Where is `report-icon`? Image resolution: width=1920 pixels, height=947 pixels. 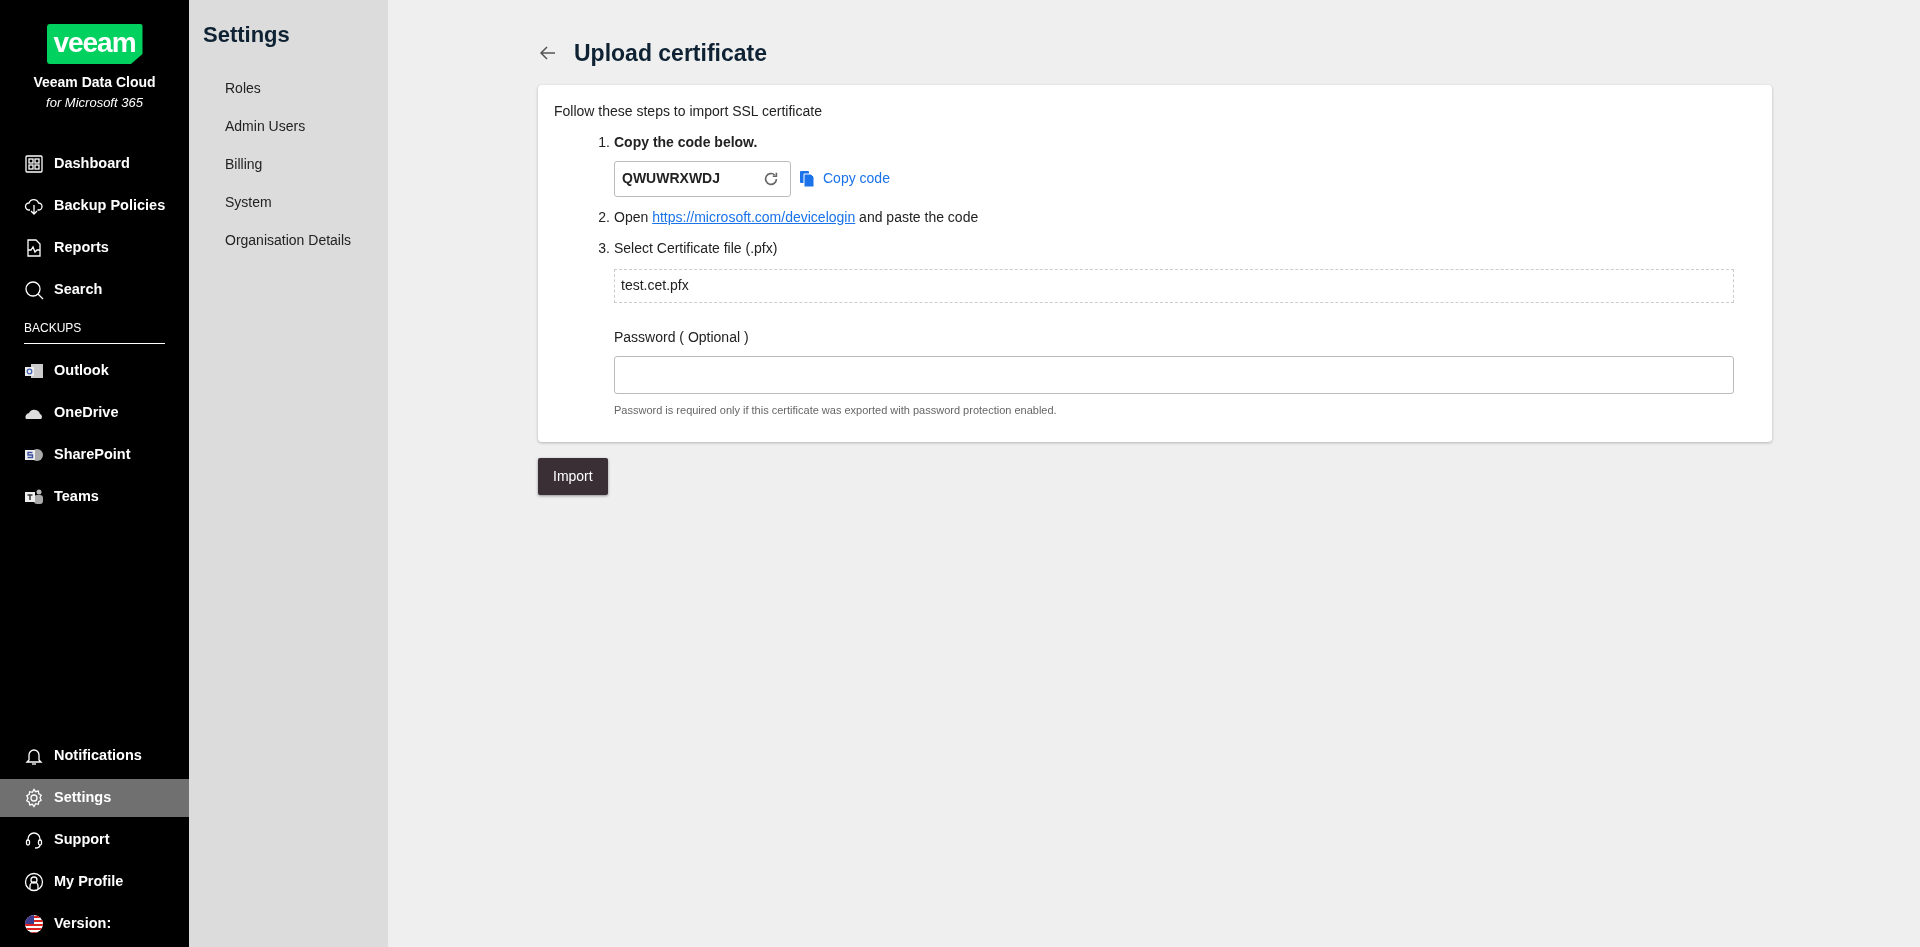 report-icon is located at coordinates (34, 247).